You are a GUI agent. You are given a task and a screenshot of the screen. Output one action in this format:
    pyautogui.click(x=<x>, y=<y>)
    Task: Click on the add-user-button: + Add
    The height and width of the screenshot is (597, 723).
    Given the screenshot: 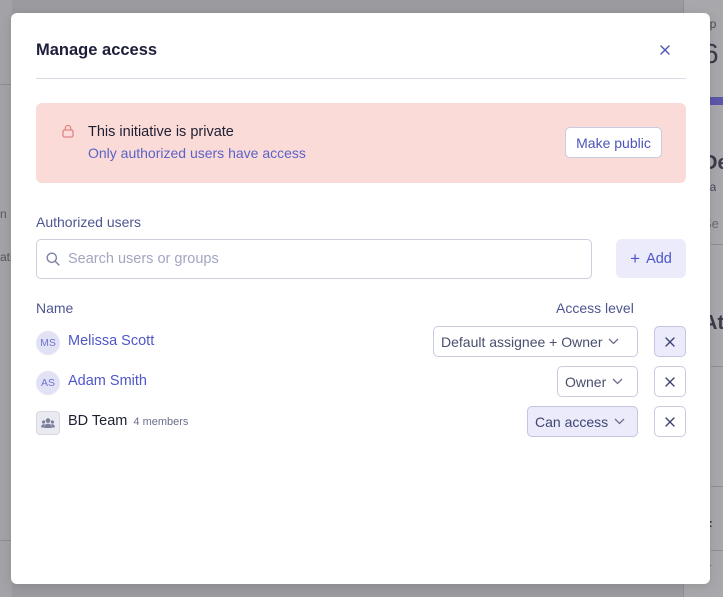 What is the action you would take?
    pyautogui.click(x=651, y=258)
    